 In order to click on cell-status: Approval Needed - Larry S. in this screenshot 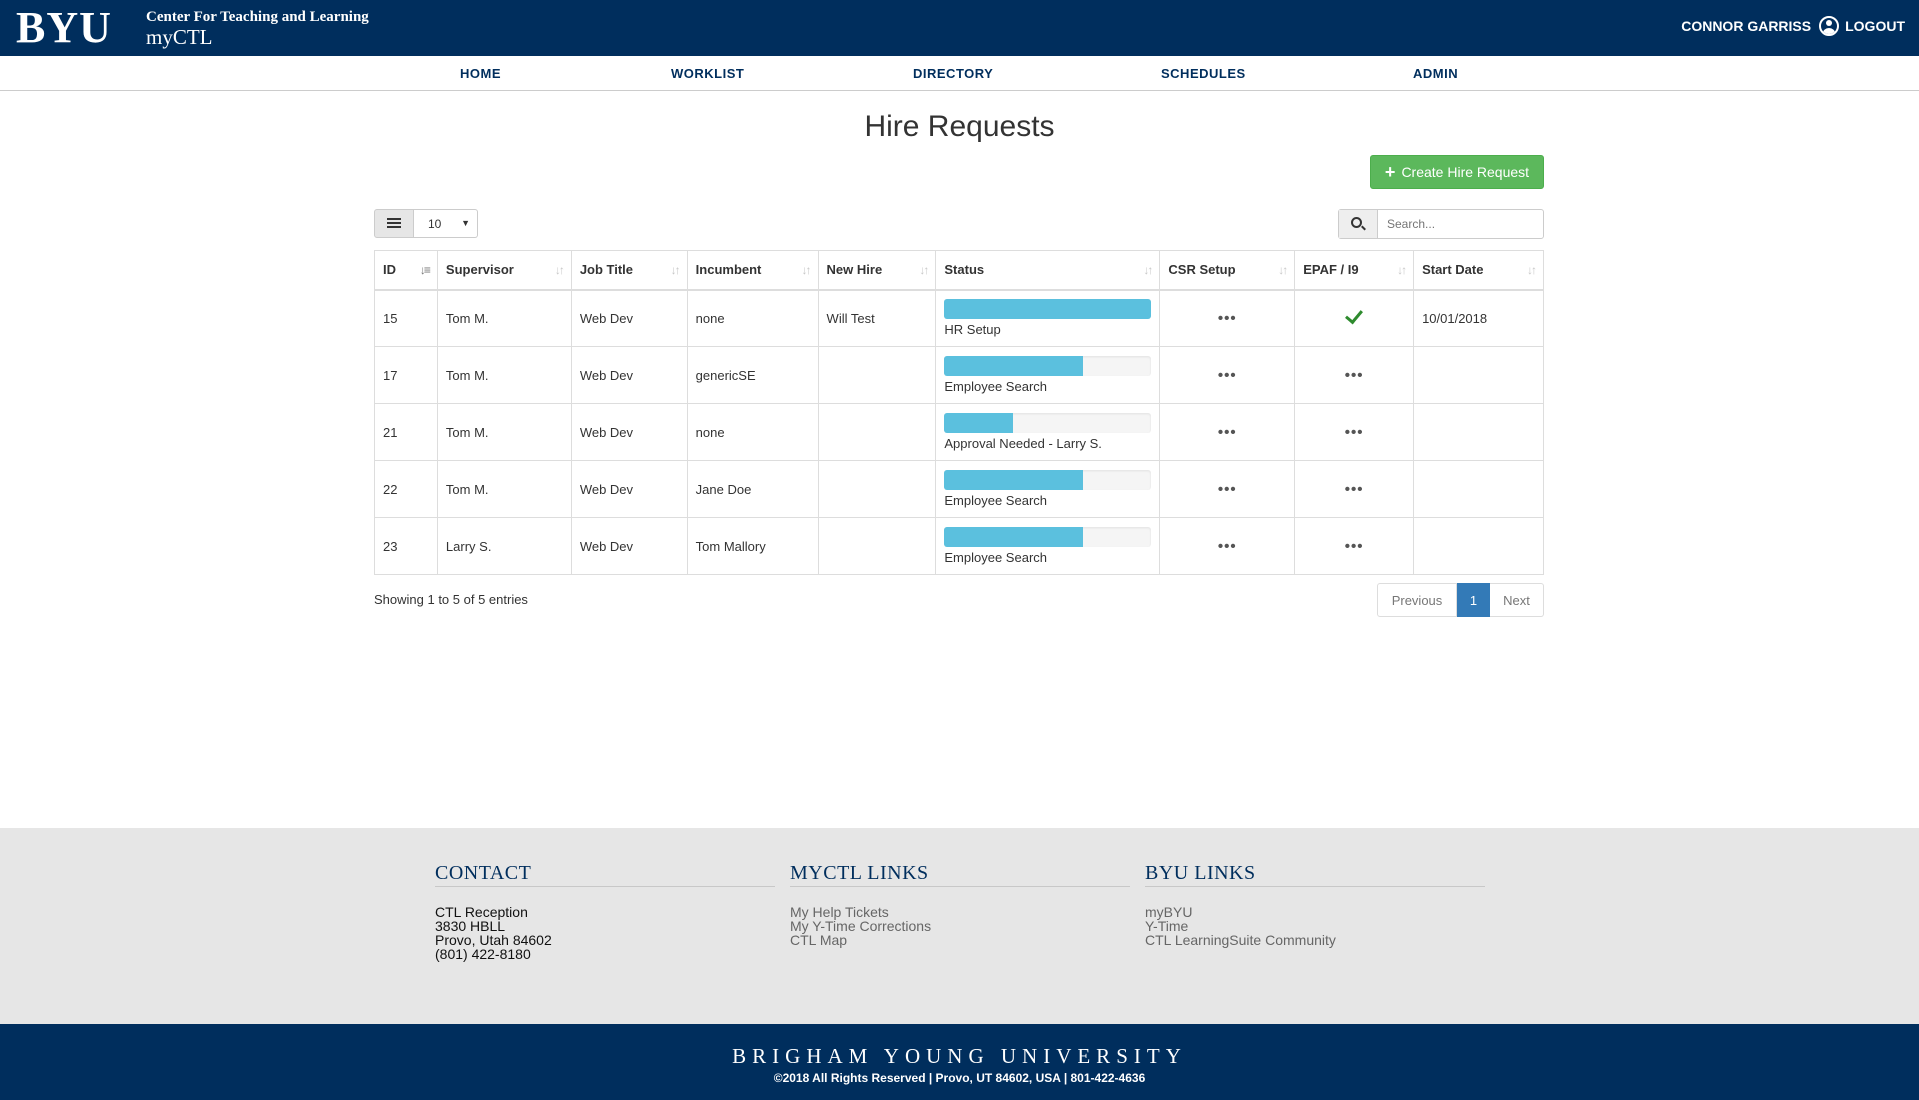, I will do `click(1048, 432)`.